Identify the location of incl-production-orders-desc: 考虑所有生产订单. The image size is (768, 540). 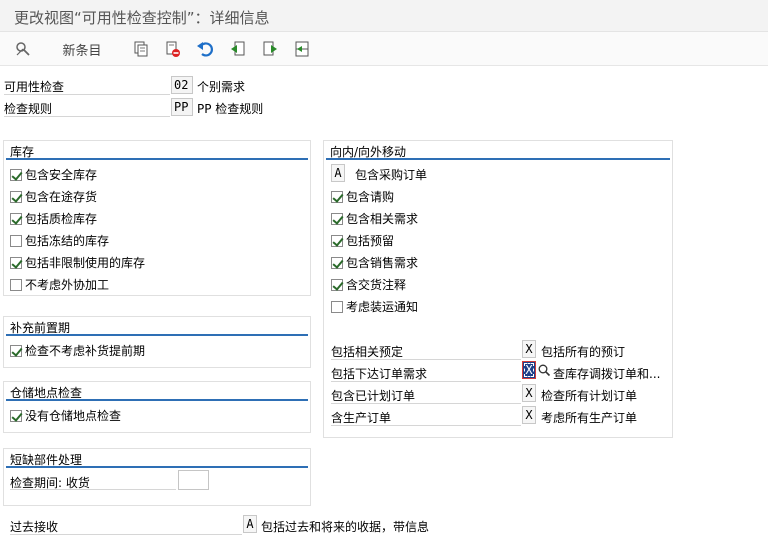
(589, 418).